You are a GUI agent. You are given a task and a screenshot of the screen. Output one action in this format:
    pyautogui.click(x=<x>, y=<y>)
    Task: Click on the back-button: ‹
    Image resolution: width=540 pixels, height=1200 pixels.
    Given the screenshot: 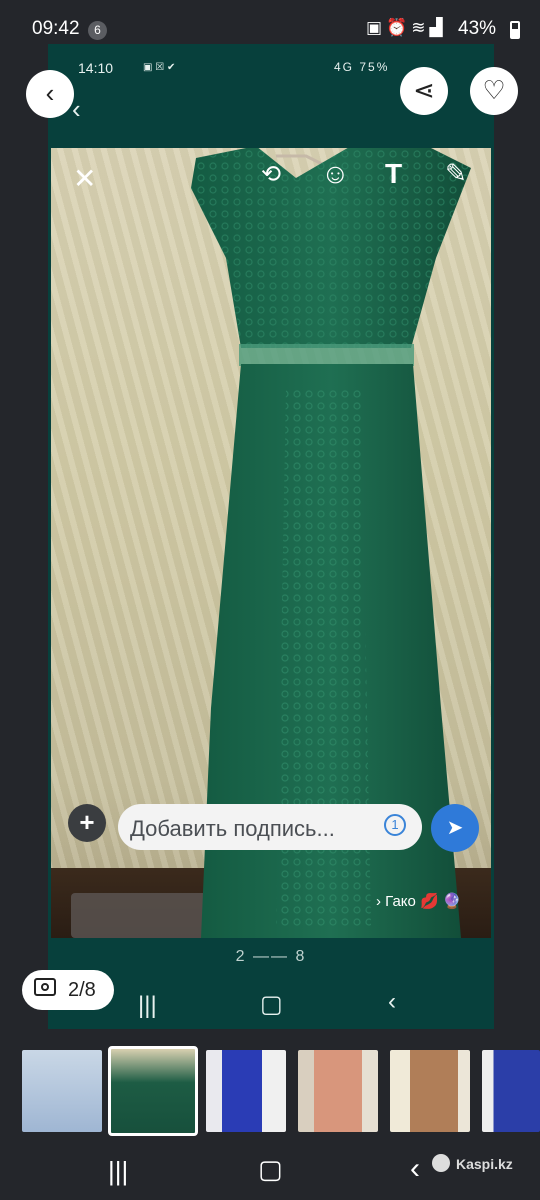 What is the action you would take?
    pyautogui.click(x=50, y=94)
    